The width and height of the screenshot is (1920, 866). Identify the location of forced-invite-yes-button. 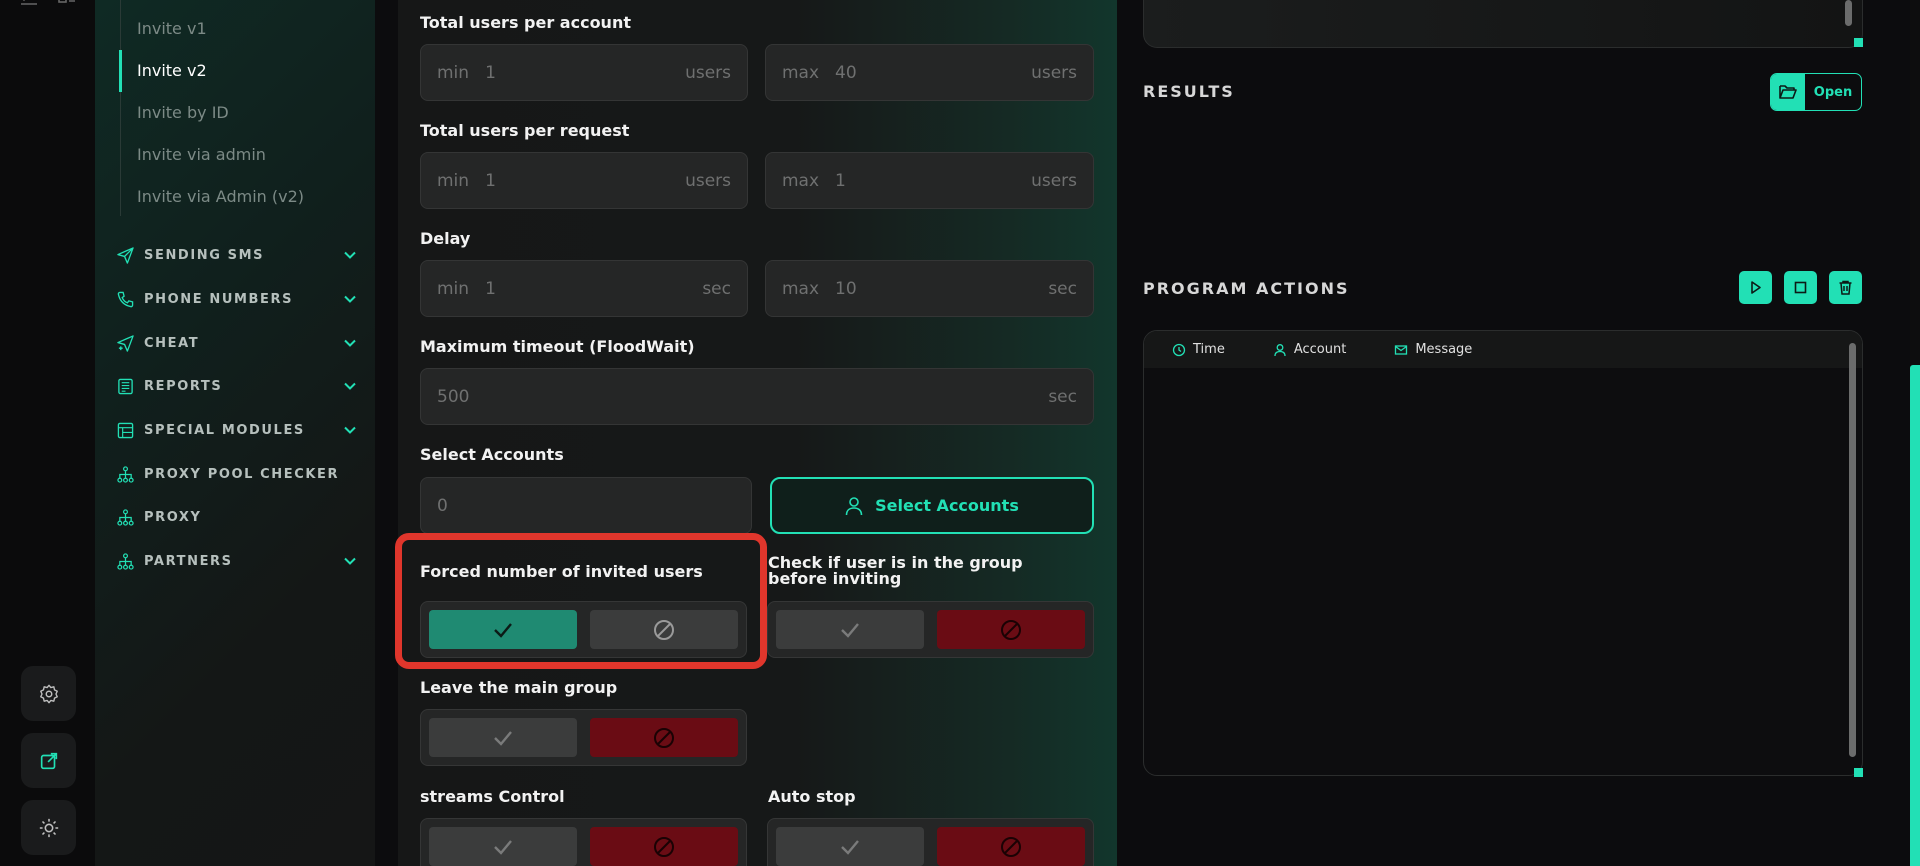
(503, 629).